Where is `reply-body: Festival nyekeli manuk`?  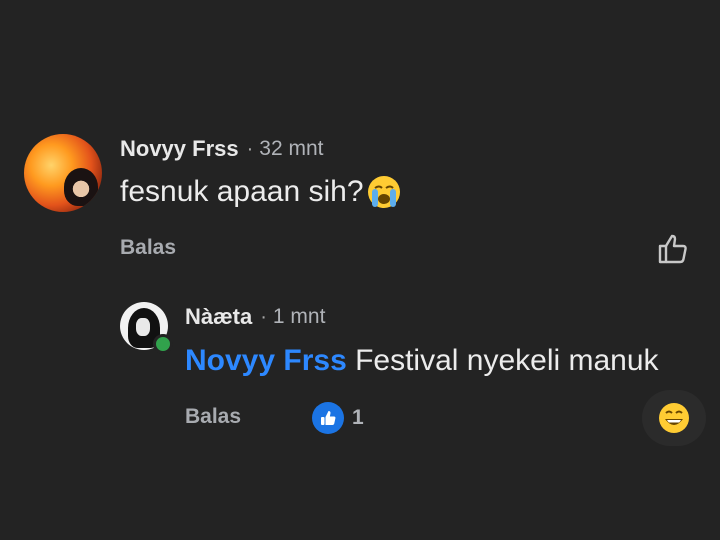 reply-body: Festival nyekeli manuk is located at coordinates (502, 360).